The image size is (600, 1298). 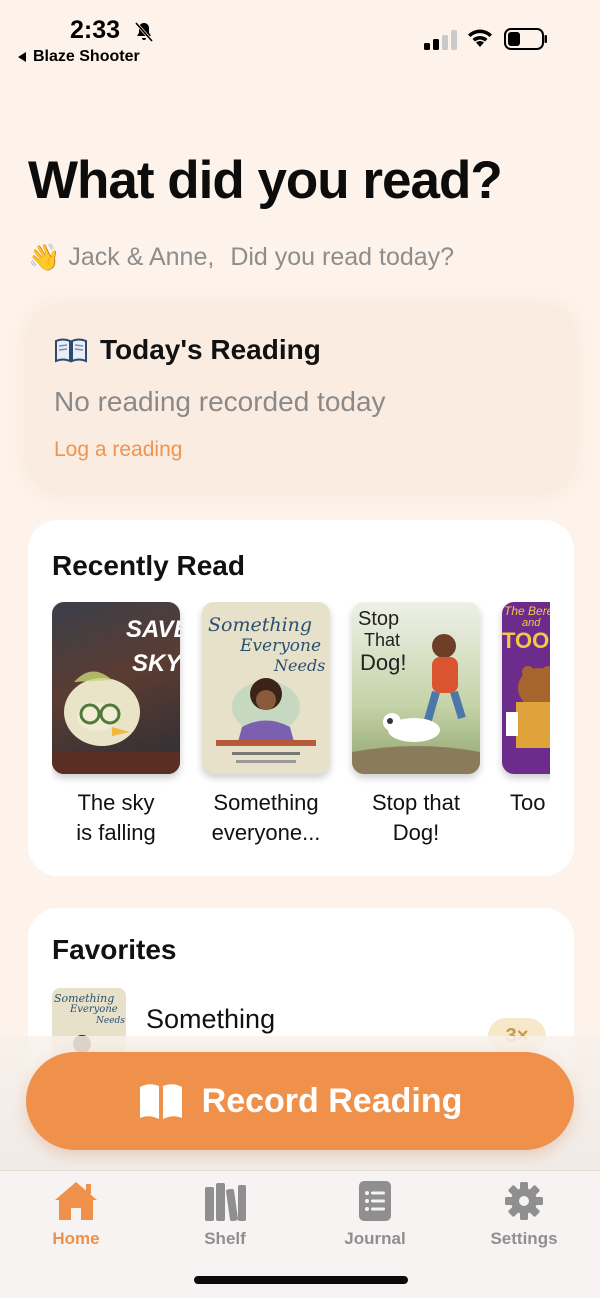 I want to click on cover-text-line1: Stop, so click(x=379, y=619).